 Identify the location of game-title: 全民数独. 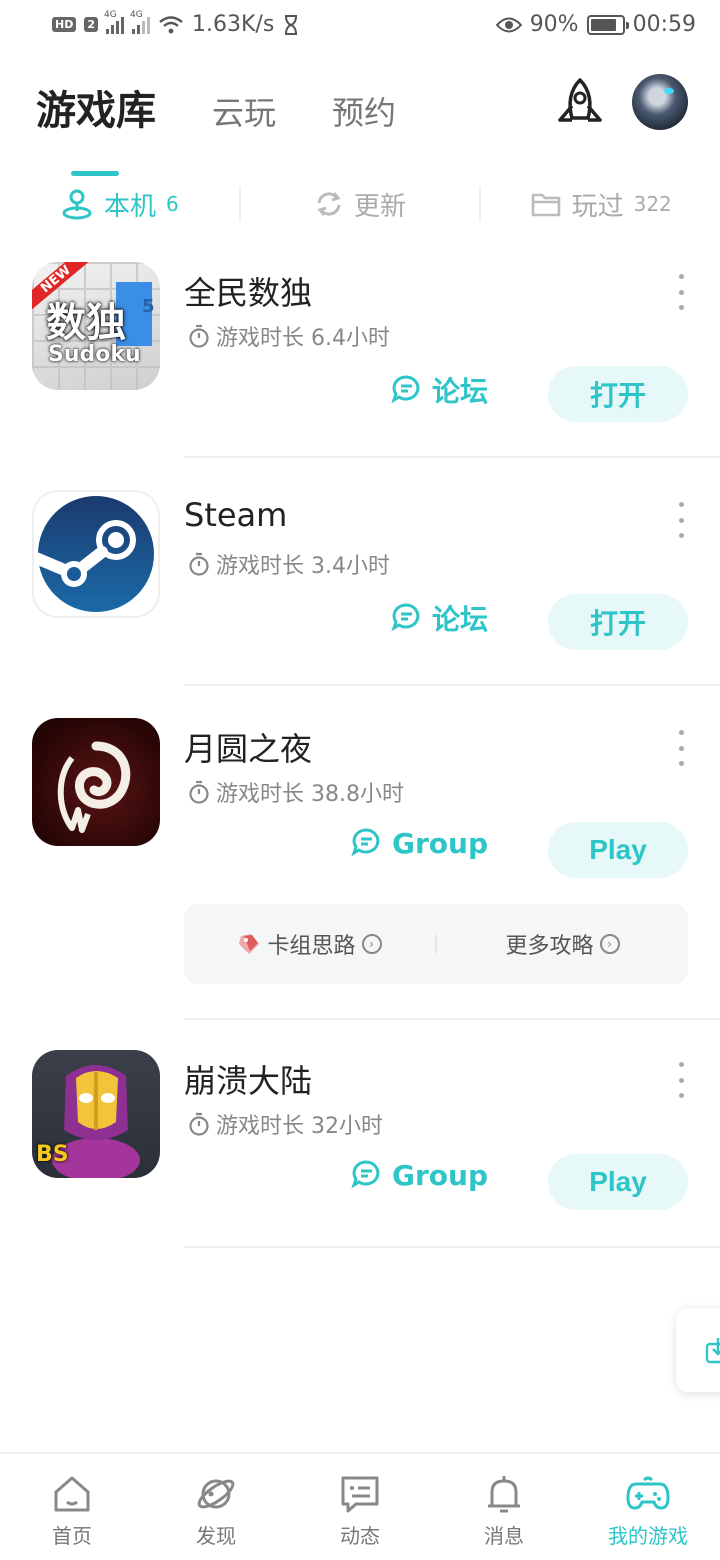
(248, 291).